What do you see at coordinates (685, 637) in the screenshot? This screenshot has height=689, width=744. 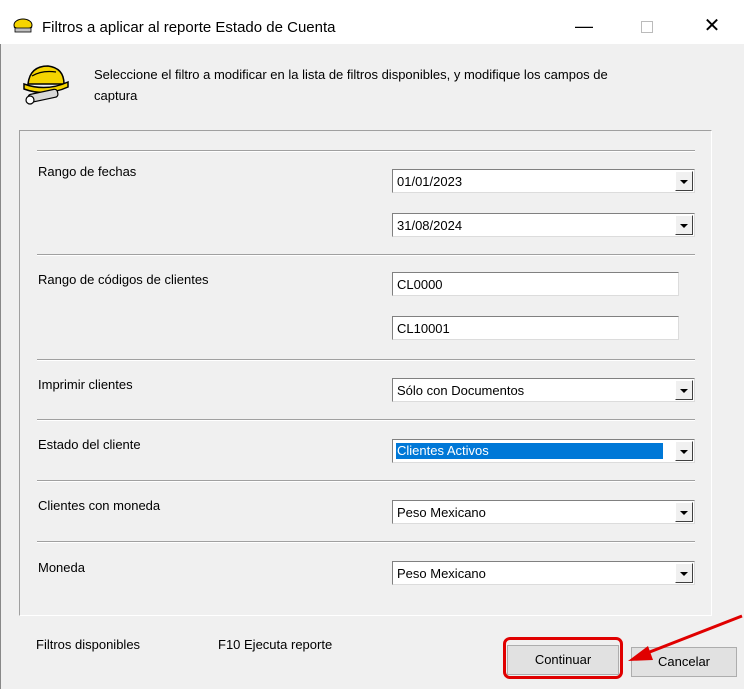 I see `red-arrow-annotation` at bounding box center [685, 637].